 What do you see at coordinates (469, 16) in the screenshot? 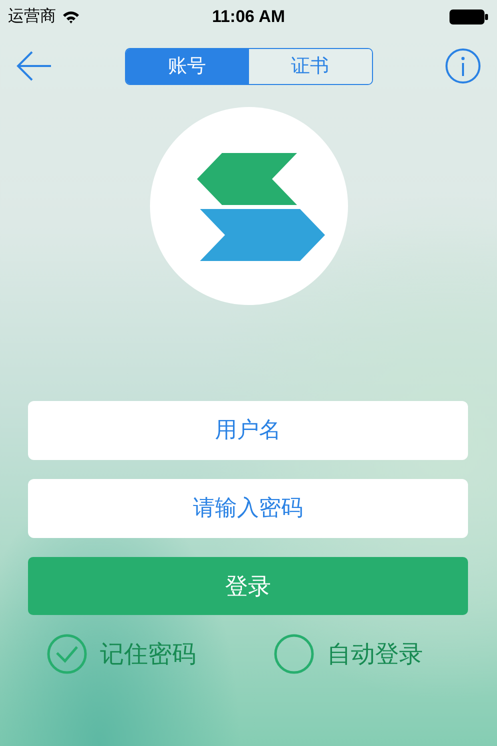
I see `battery-icon` at bounding box center [469, 16].